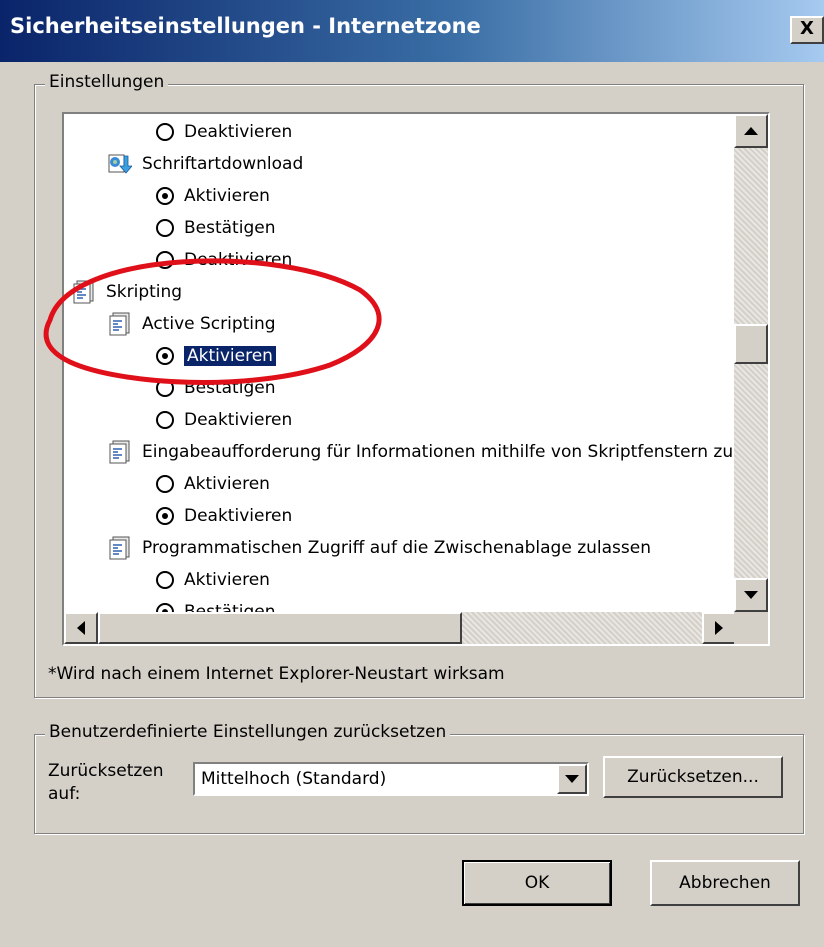 This screenshot has height=947, width=824. Describe the element at coordinates (223, 164) in the screenshot. I see `setting-label: Schriftartdownload` at that location.